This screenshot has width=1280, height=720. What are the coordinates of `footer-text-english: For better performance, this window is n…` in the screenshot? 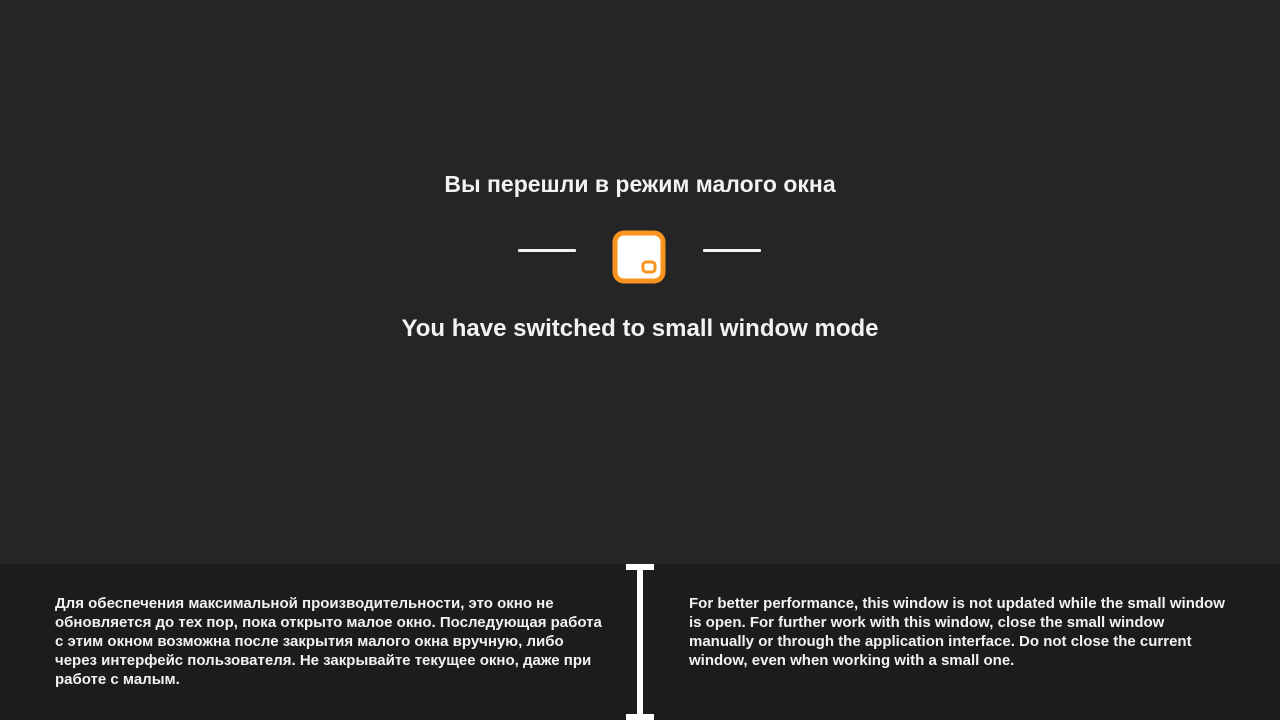 It's located at (957, 632).